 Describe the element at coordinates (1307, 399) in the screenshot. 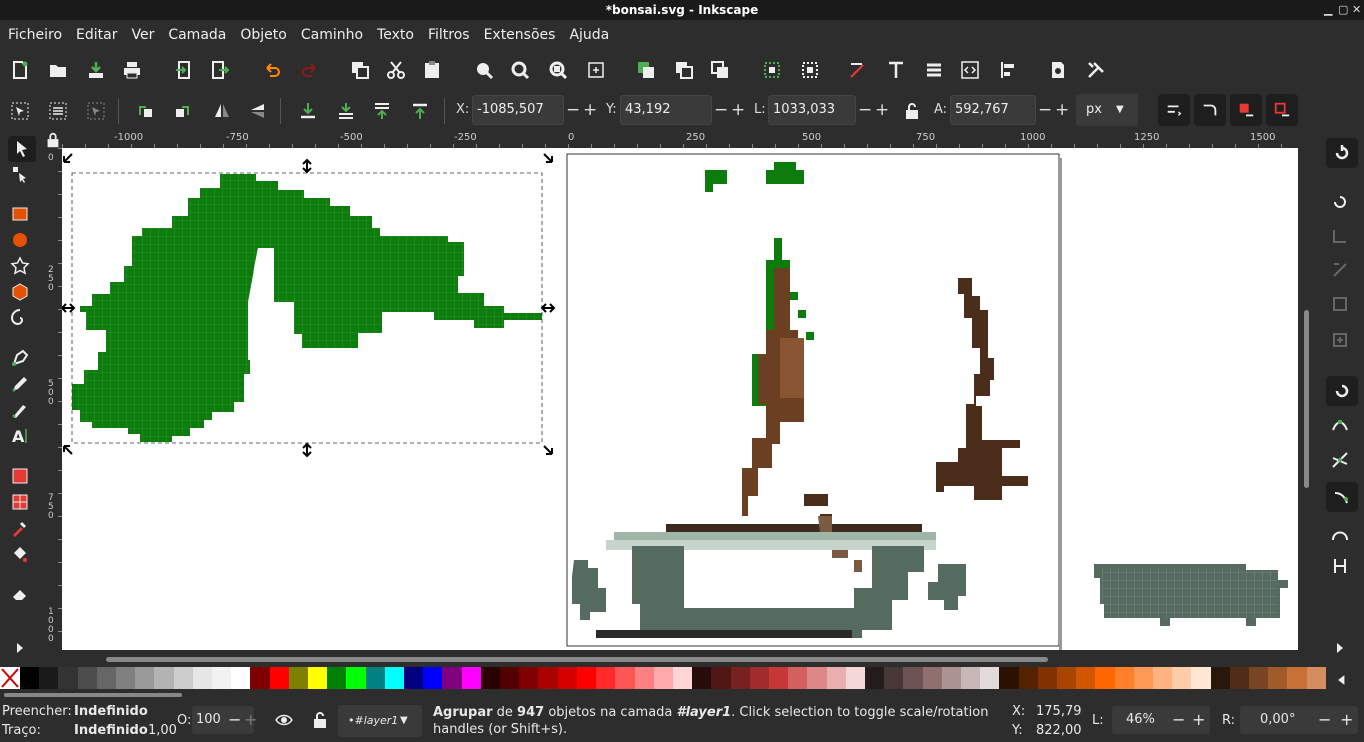

I see `vertical-scrollbar` at that location.